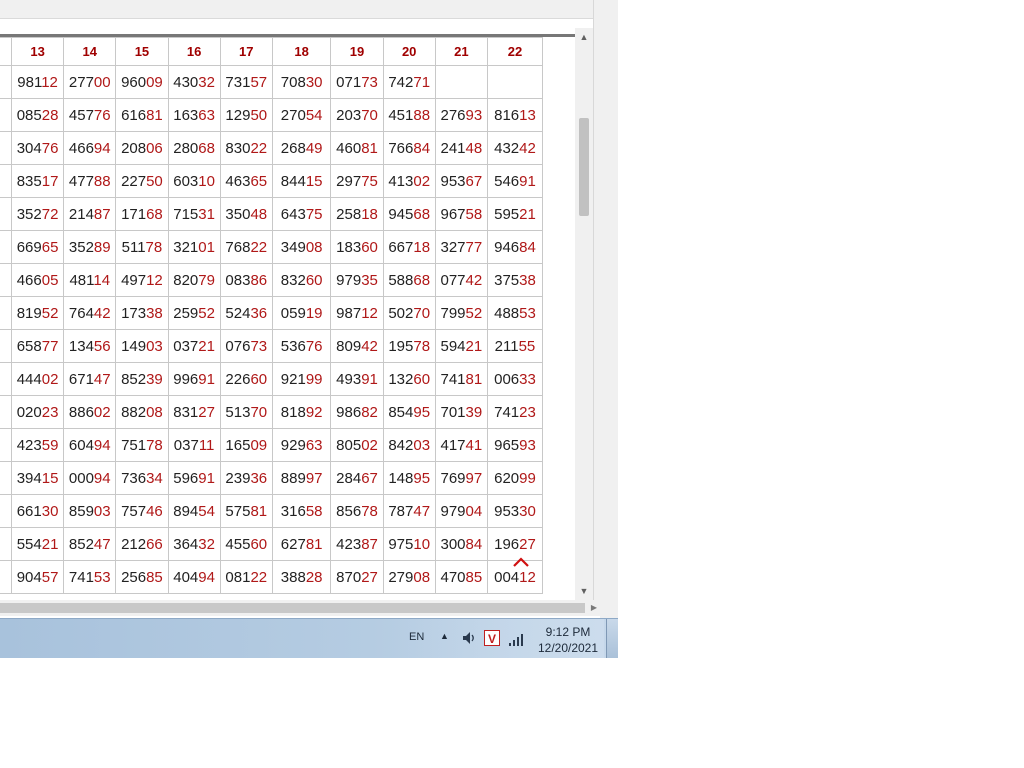 Image resolution: width=1024 pixels, height=768 pixels. What do you see at coordinates (453, 280) in the screenshot?
I see `cell-number-head: 077` at bounding box center [453, 280].